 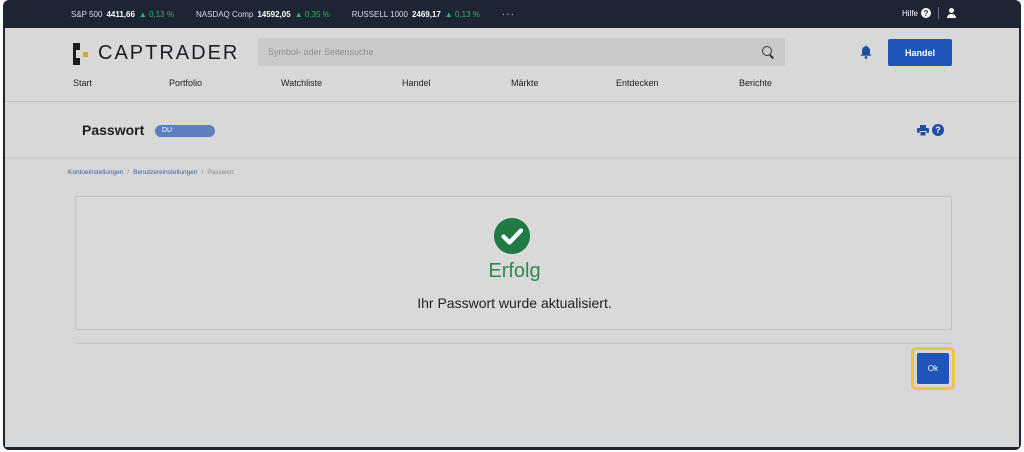 What do you see at coordinates (768, 52) in the screenshot?
I see `search-icon` at bounding box center [768, 52].